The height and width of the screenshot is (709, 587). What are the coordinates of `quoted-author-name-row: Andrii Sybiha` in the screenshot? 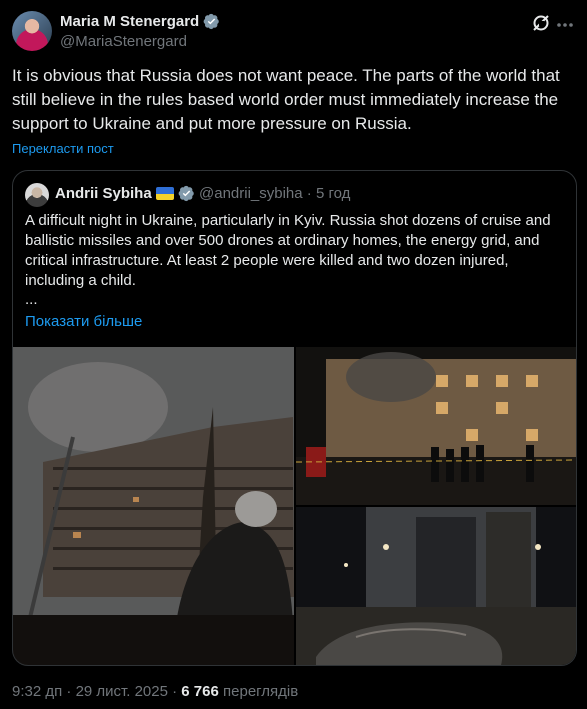 It's located at (125, 193).